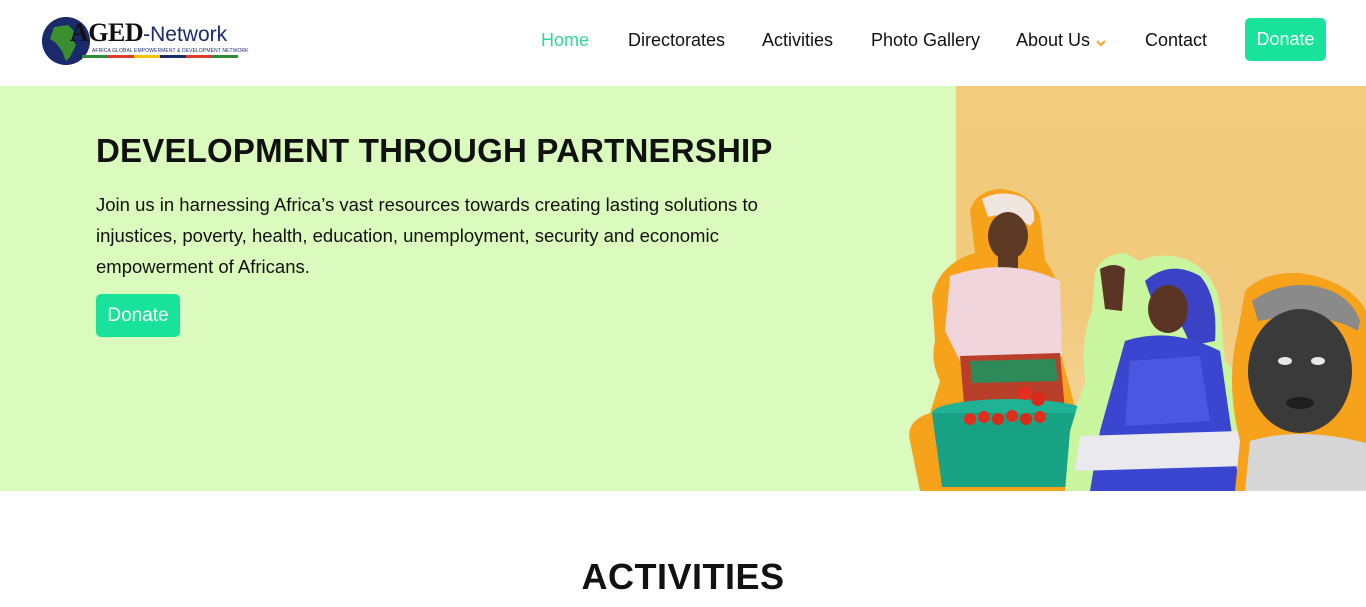 Image resolution: width=1366 pixels, height=607 pixels. Describe the element at coordinates (1101, 41) in the screenshot. I see `chevron-down-icon` at that location.